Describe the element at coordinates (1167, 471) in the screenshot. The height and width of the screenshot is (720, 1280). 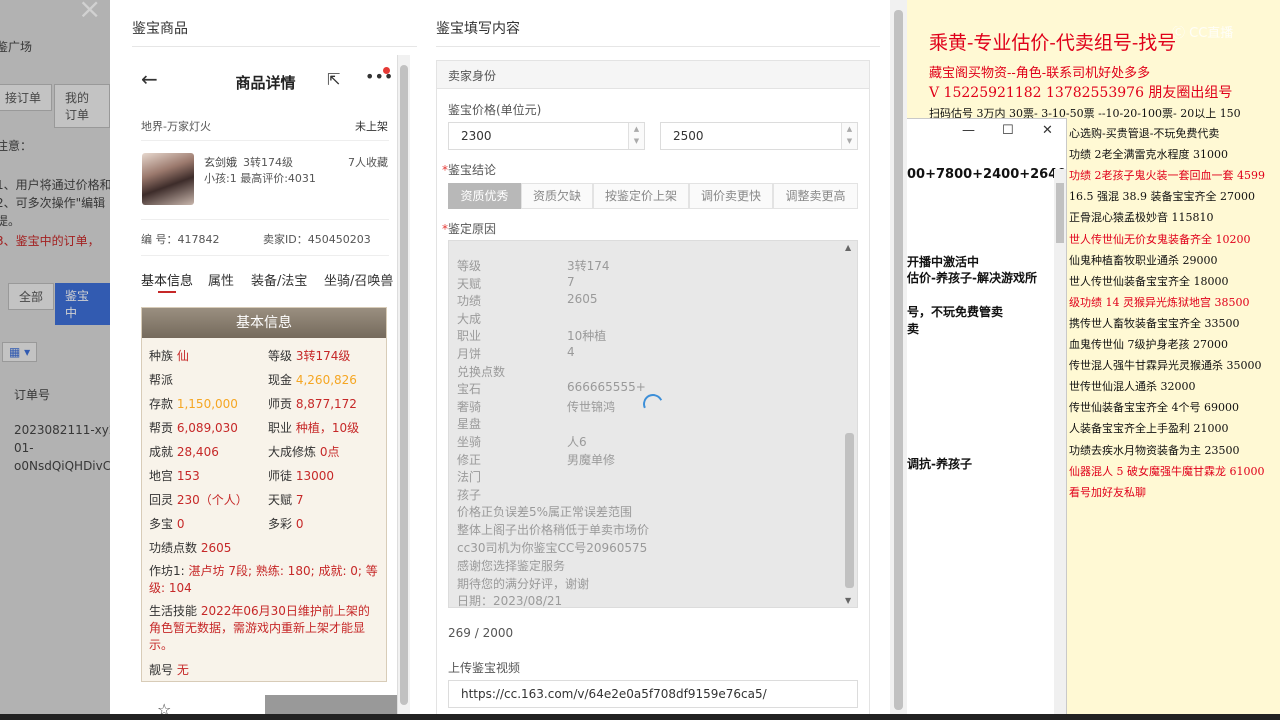
I see `notice-list-item: 仙器混人 5 破女魔强牛魔甘霖龙 61000` at that location.